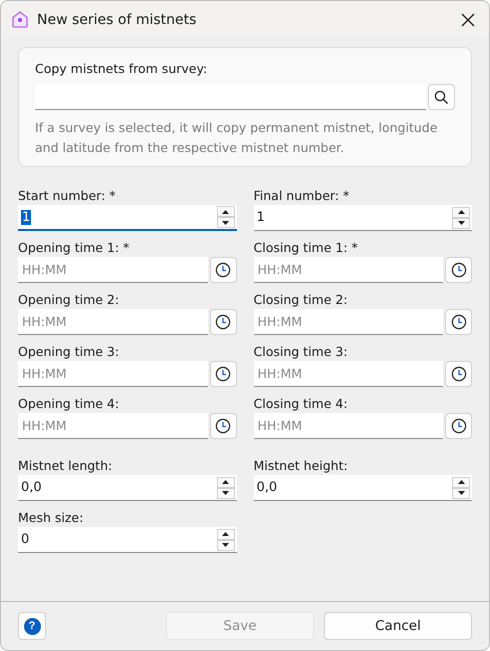 The image size is (490, 651). I want to click on field-label: Closing time 1: *, so click(306, 248).